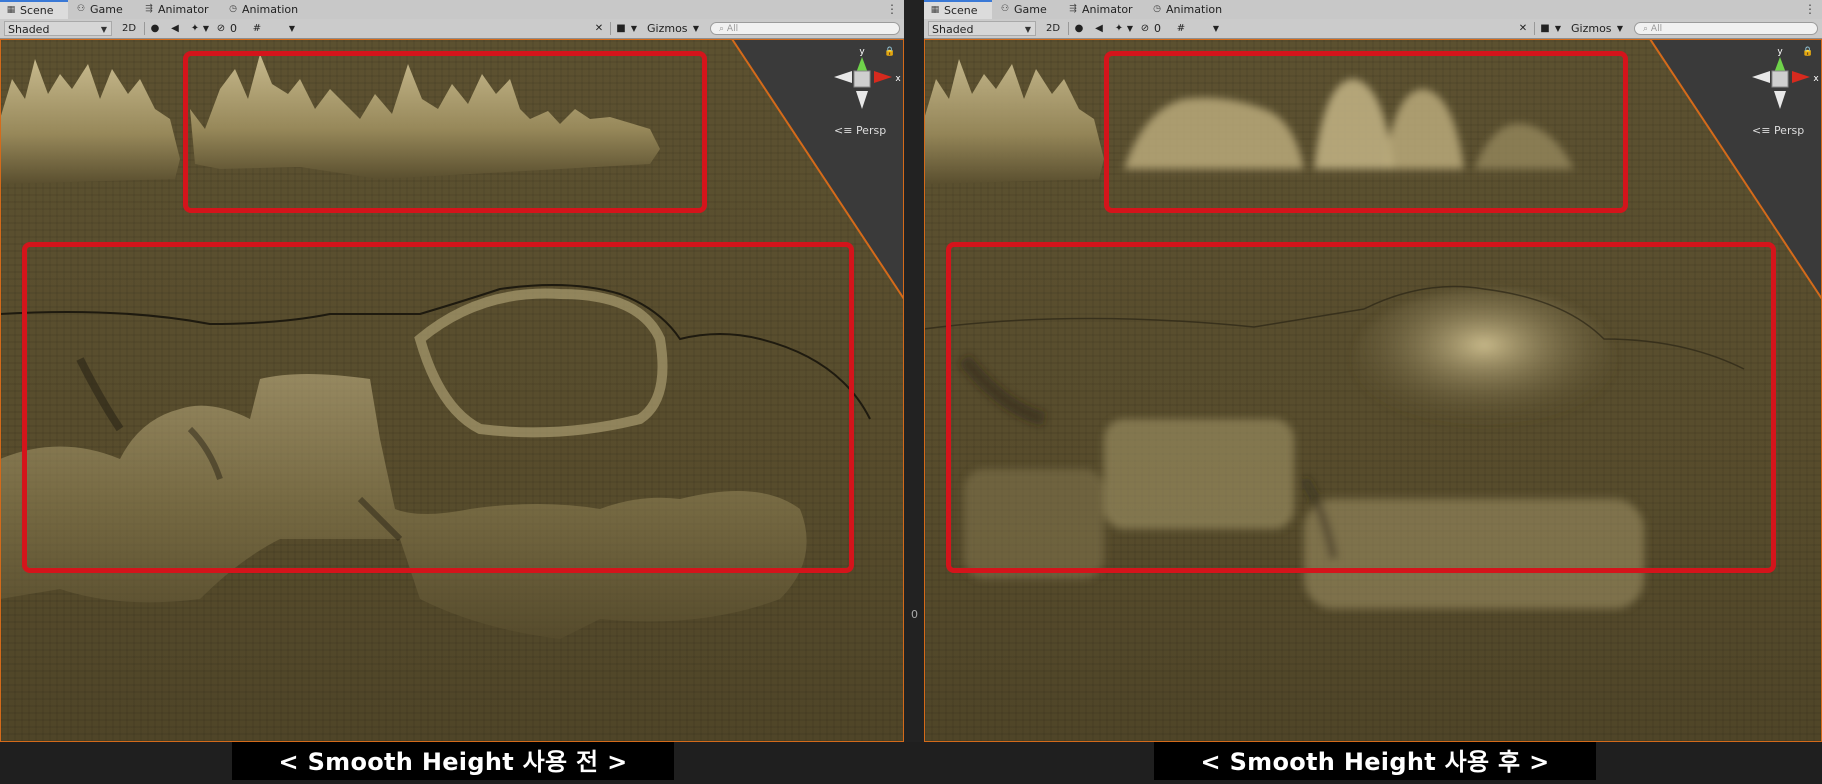 This screenshot has height=784, width=1822. I want to click on divider-mark: 0, so click(914, 614).